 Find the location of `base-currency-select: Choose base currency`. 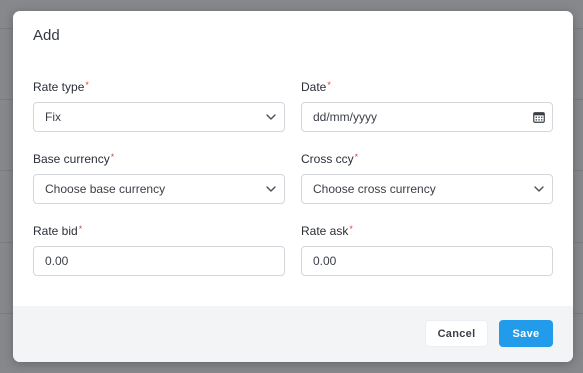

base-currency-select: Choose base currency is located at coordinates (159, 189).